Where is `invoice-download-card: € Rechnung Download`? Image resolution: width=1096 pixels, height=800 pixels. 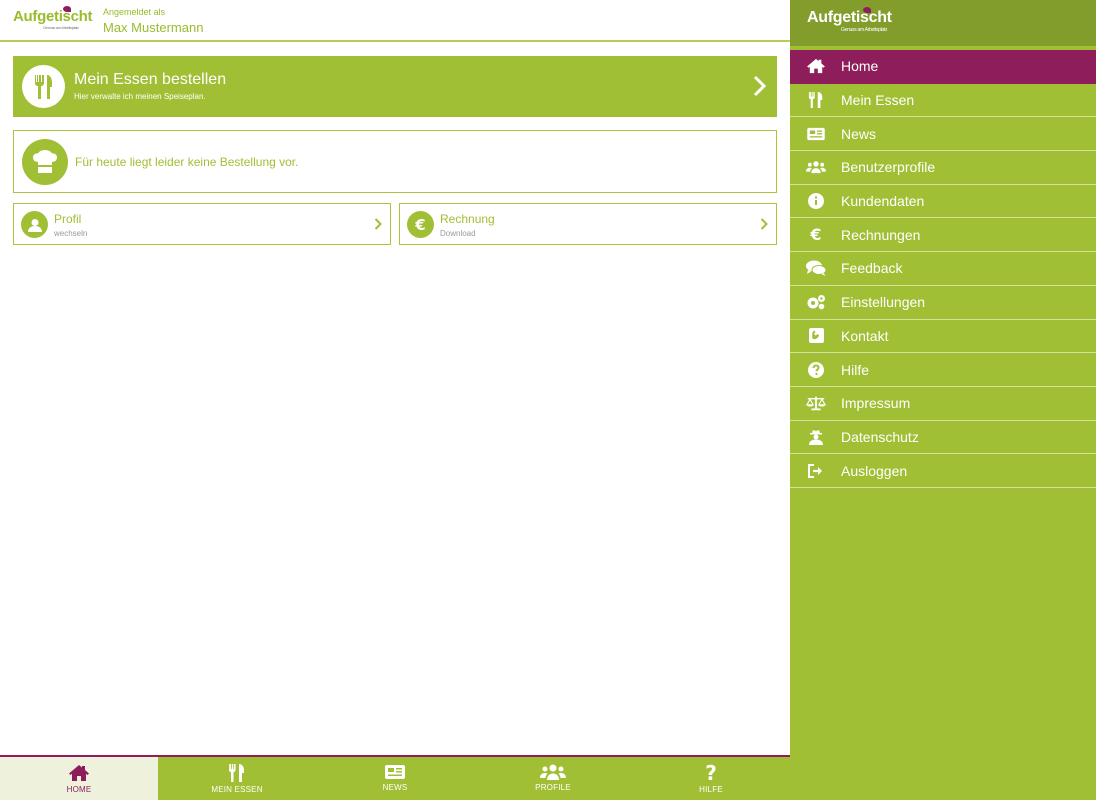 invoice-download-card: € Rechnung Download is located at coordinates (588, 224).